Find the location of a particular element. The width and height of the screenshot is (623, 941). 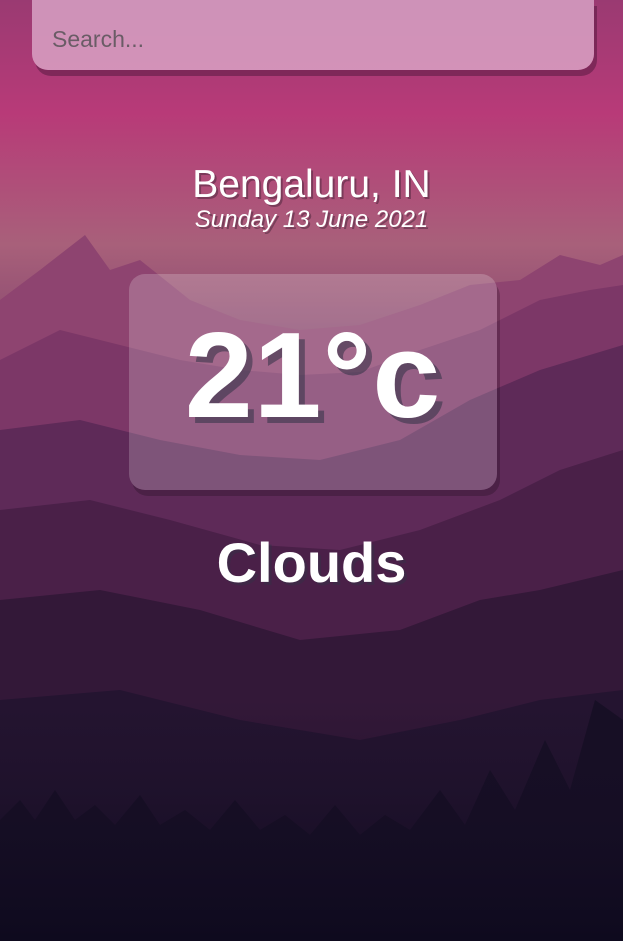

temperature-card: 21°c is located at coordinates (313, 382).